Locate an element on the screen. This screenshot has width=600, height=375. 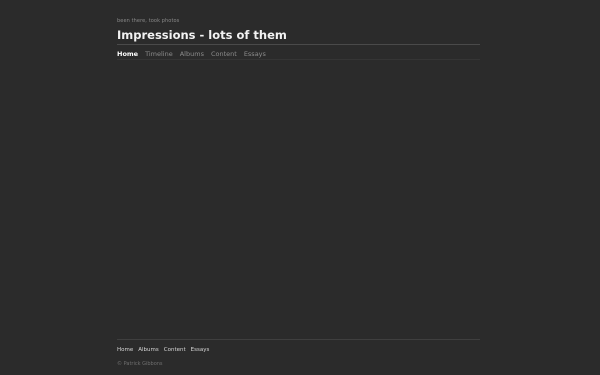
nav-item-essays: Essays is located at coordinates (255, 54).